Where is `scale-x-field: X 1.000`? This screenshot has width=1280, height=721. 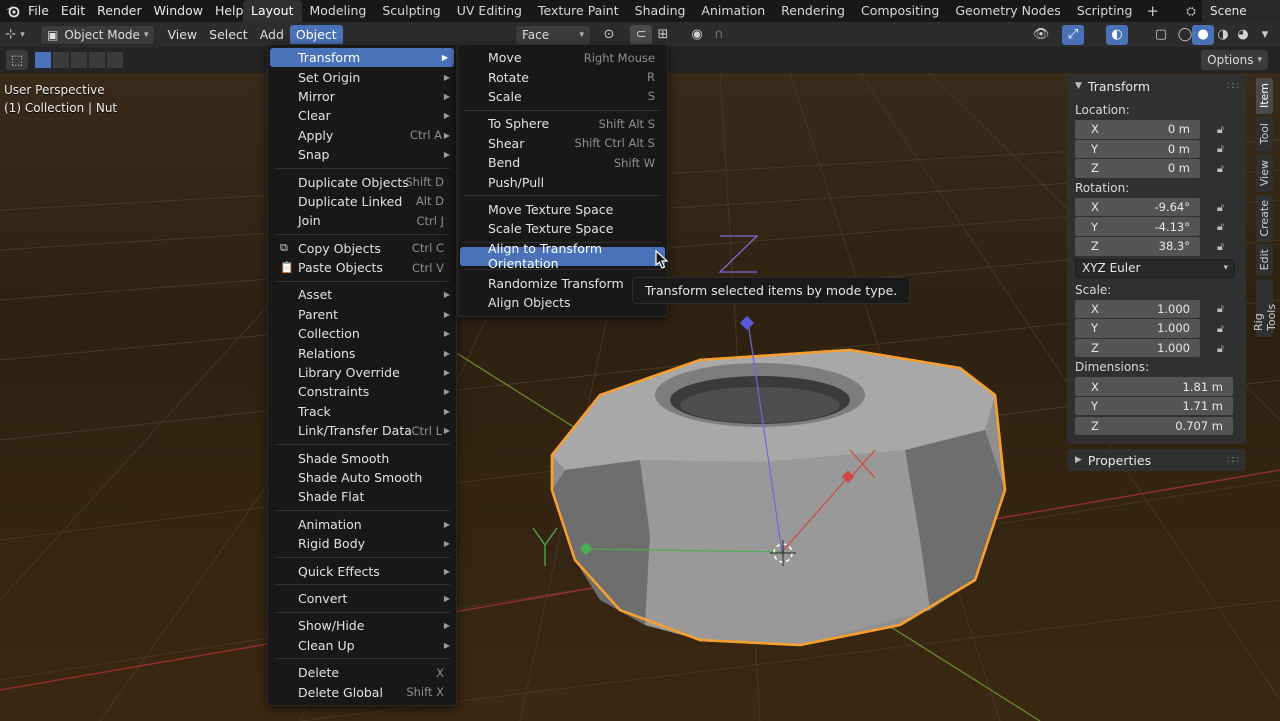 scale-x-field: X 1.000 is located at coordinates (1137, 309).